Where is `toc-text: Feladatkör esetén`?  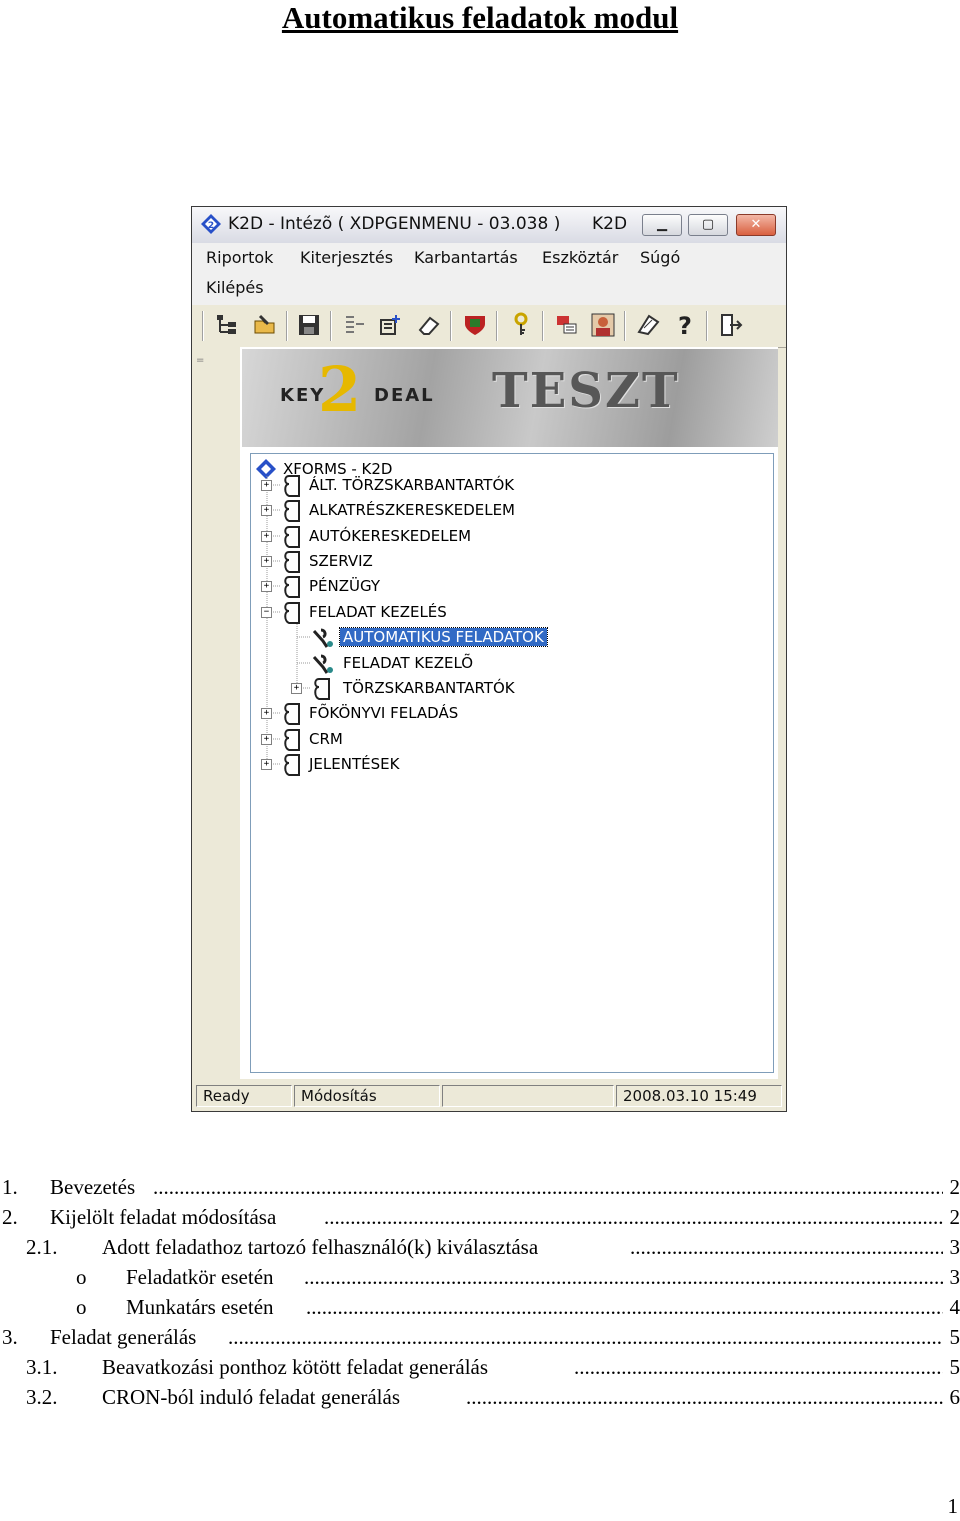
toc-text: Feladatkör esetén is located at coordinates (200, 1277).